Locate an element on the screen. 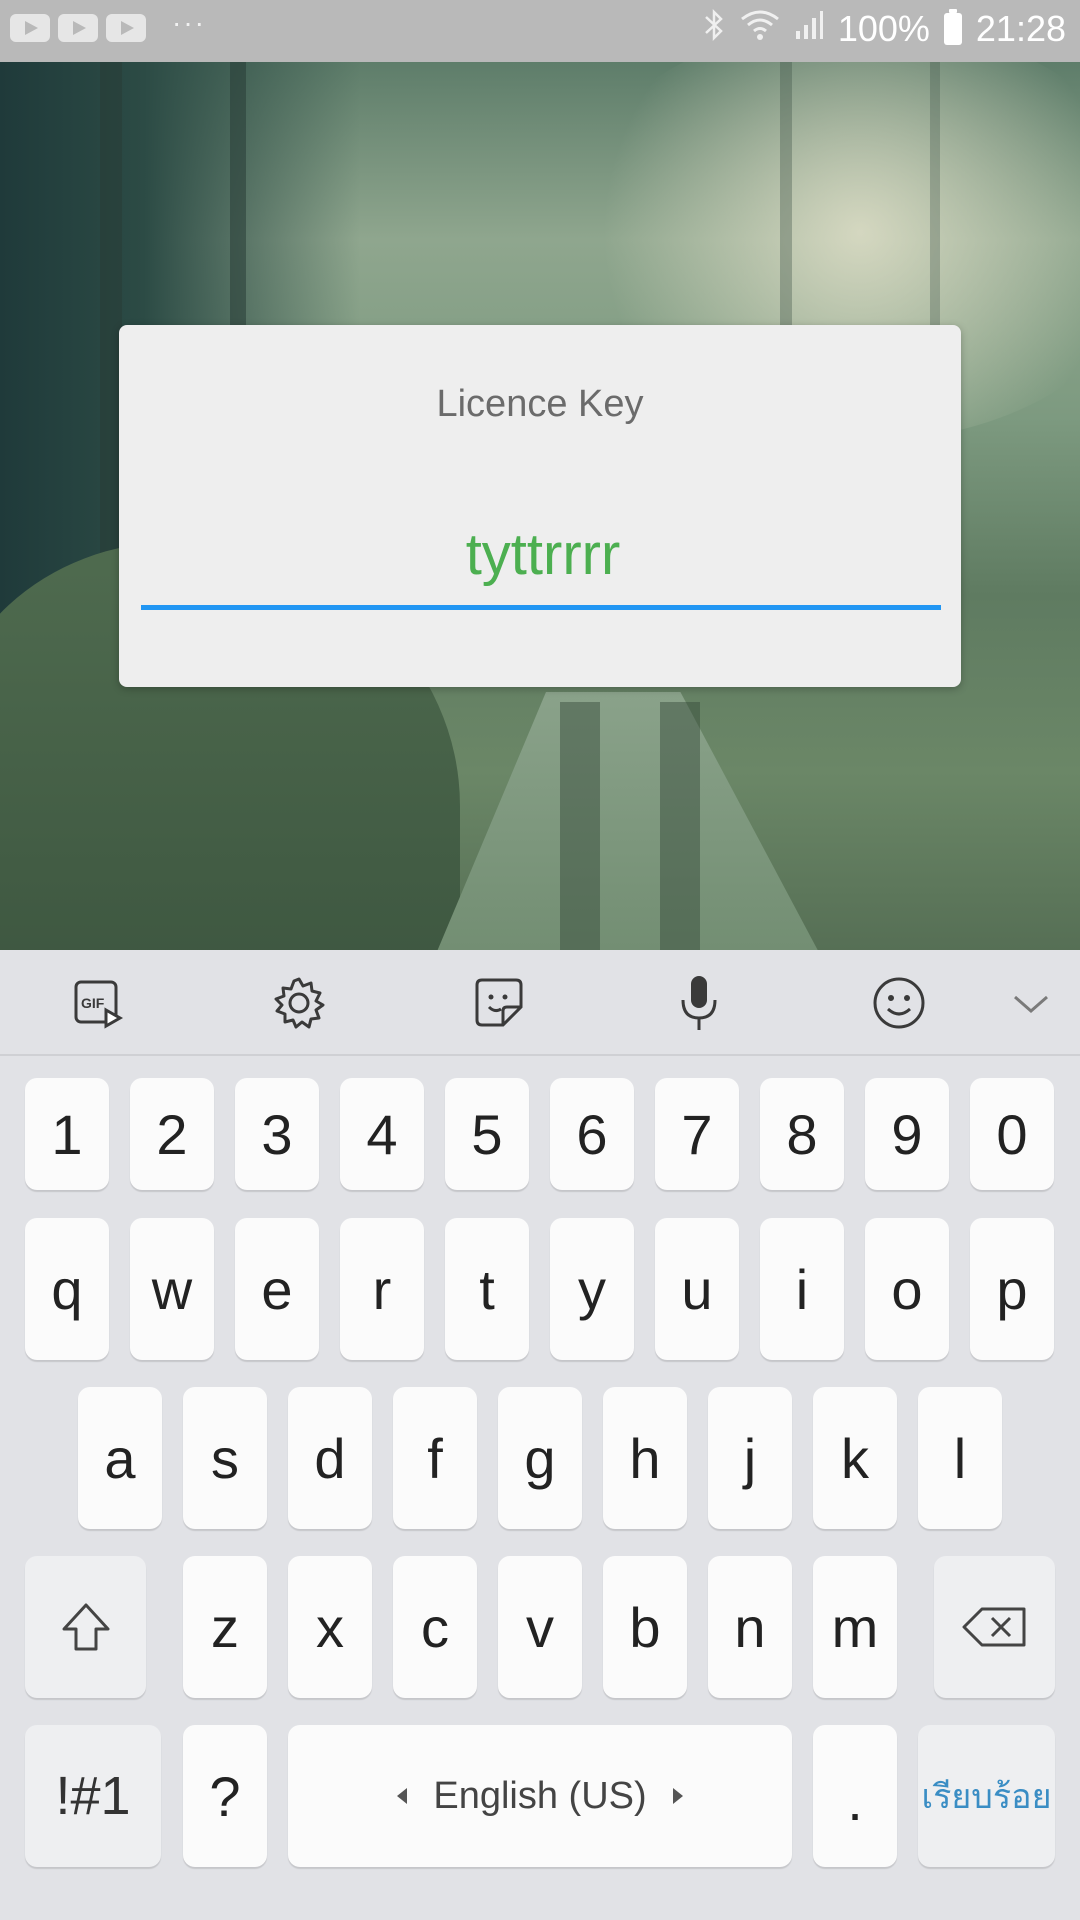 This screenshot has height=1920, width=1080. status-icons: 100% 21:28 is located at coordinates (884, 29).